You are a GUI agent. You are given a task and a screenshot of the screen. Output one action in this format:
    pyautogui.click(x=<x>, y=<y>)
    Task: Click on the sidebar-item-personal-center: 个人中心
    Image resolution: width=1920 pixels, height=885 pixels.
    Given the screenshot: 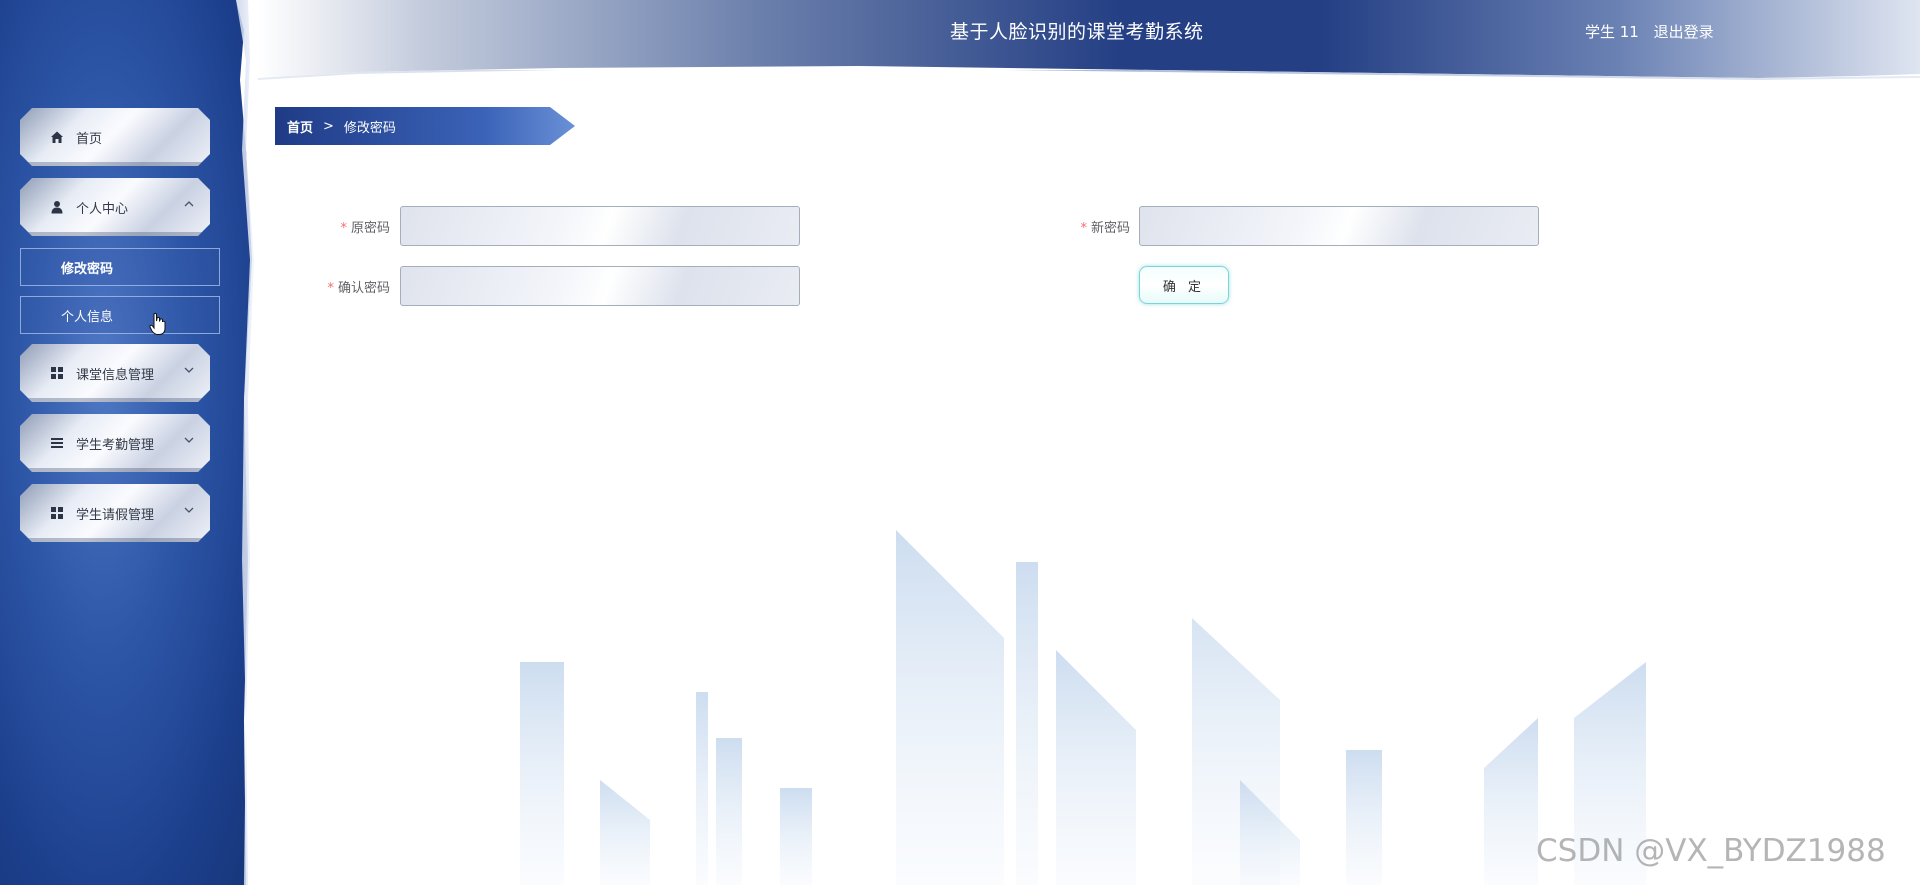 What is the action you would take?
    pyautogui.click(x=115, y=207)
    